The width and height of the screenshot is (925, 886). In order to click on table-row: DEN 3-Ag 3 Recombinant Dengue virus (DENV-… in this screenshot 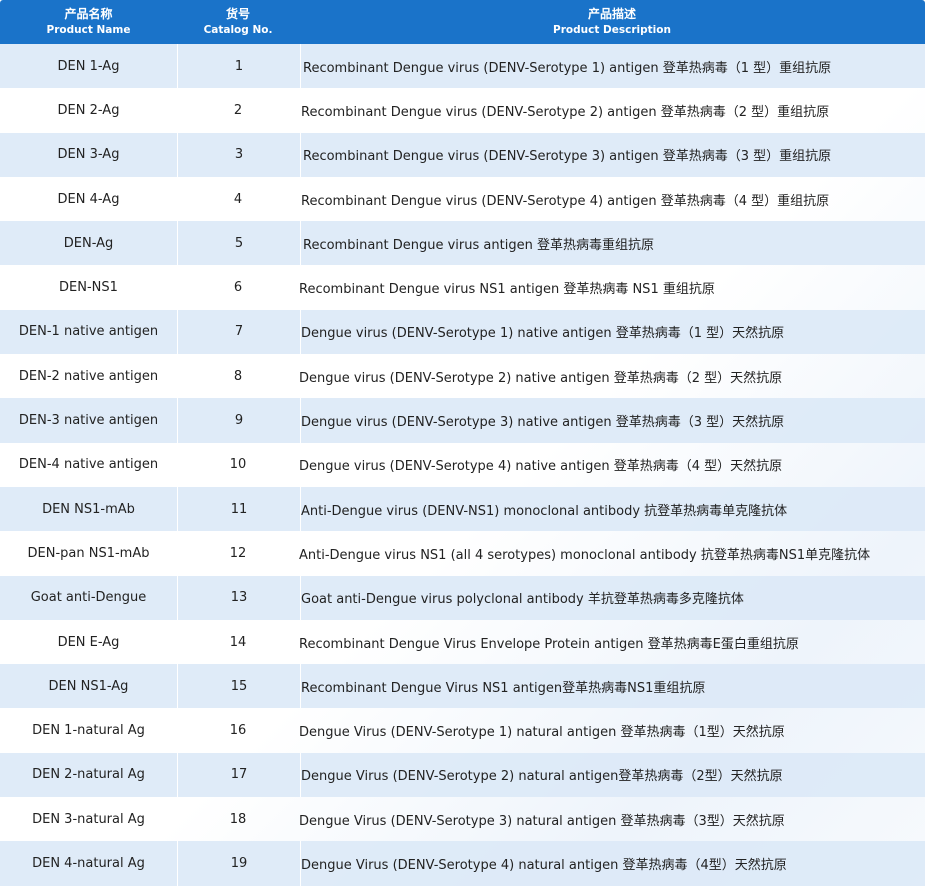, I will do `click(462, 154)`.